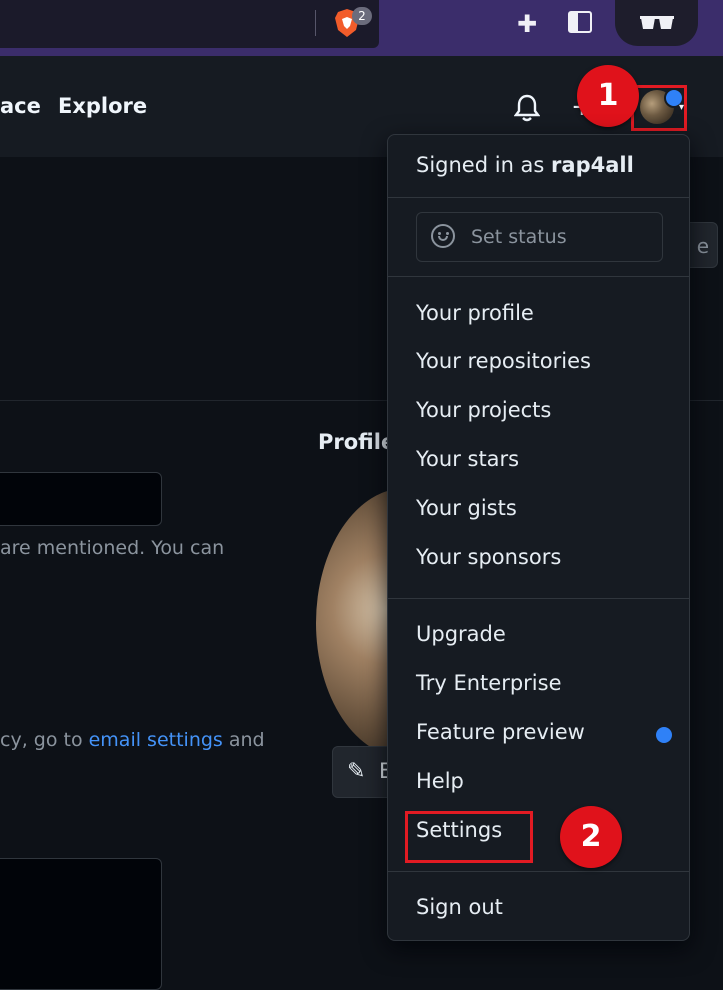 This screenshot has width=723, height=990. Describe the element at coordinates (44, 740) in the screenshot. I see `privacy-text-pre: cy, go to` at that location.